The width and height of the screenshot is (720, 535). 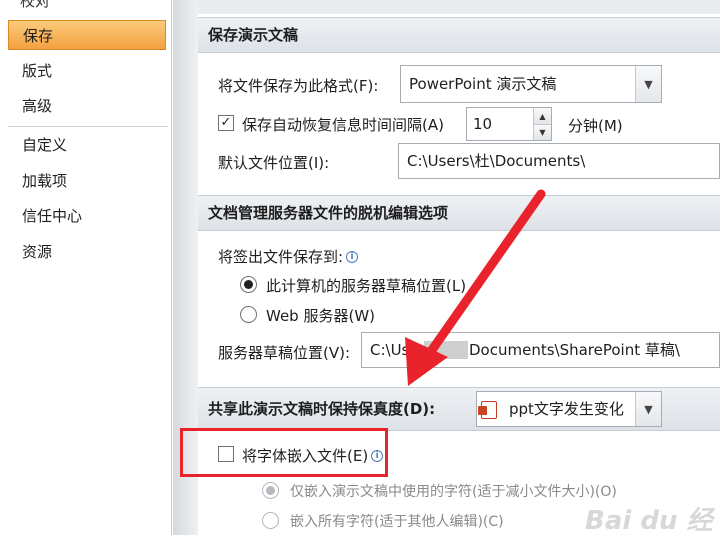 I want to click on default-location-label: 默认文件位置(I):, so click(x=274, y=163).